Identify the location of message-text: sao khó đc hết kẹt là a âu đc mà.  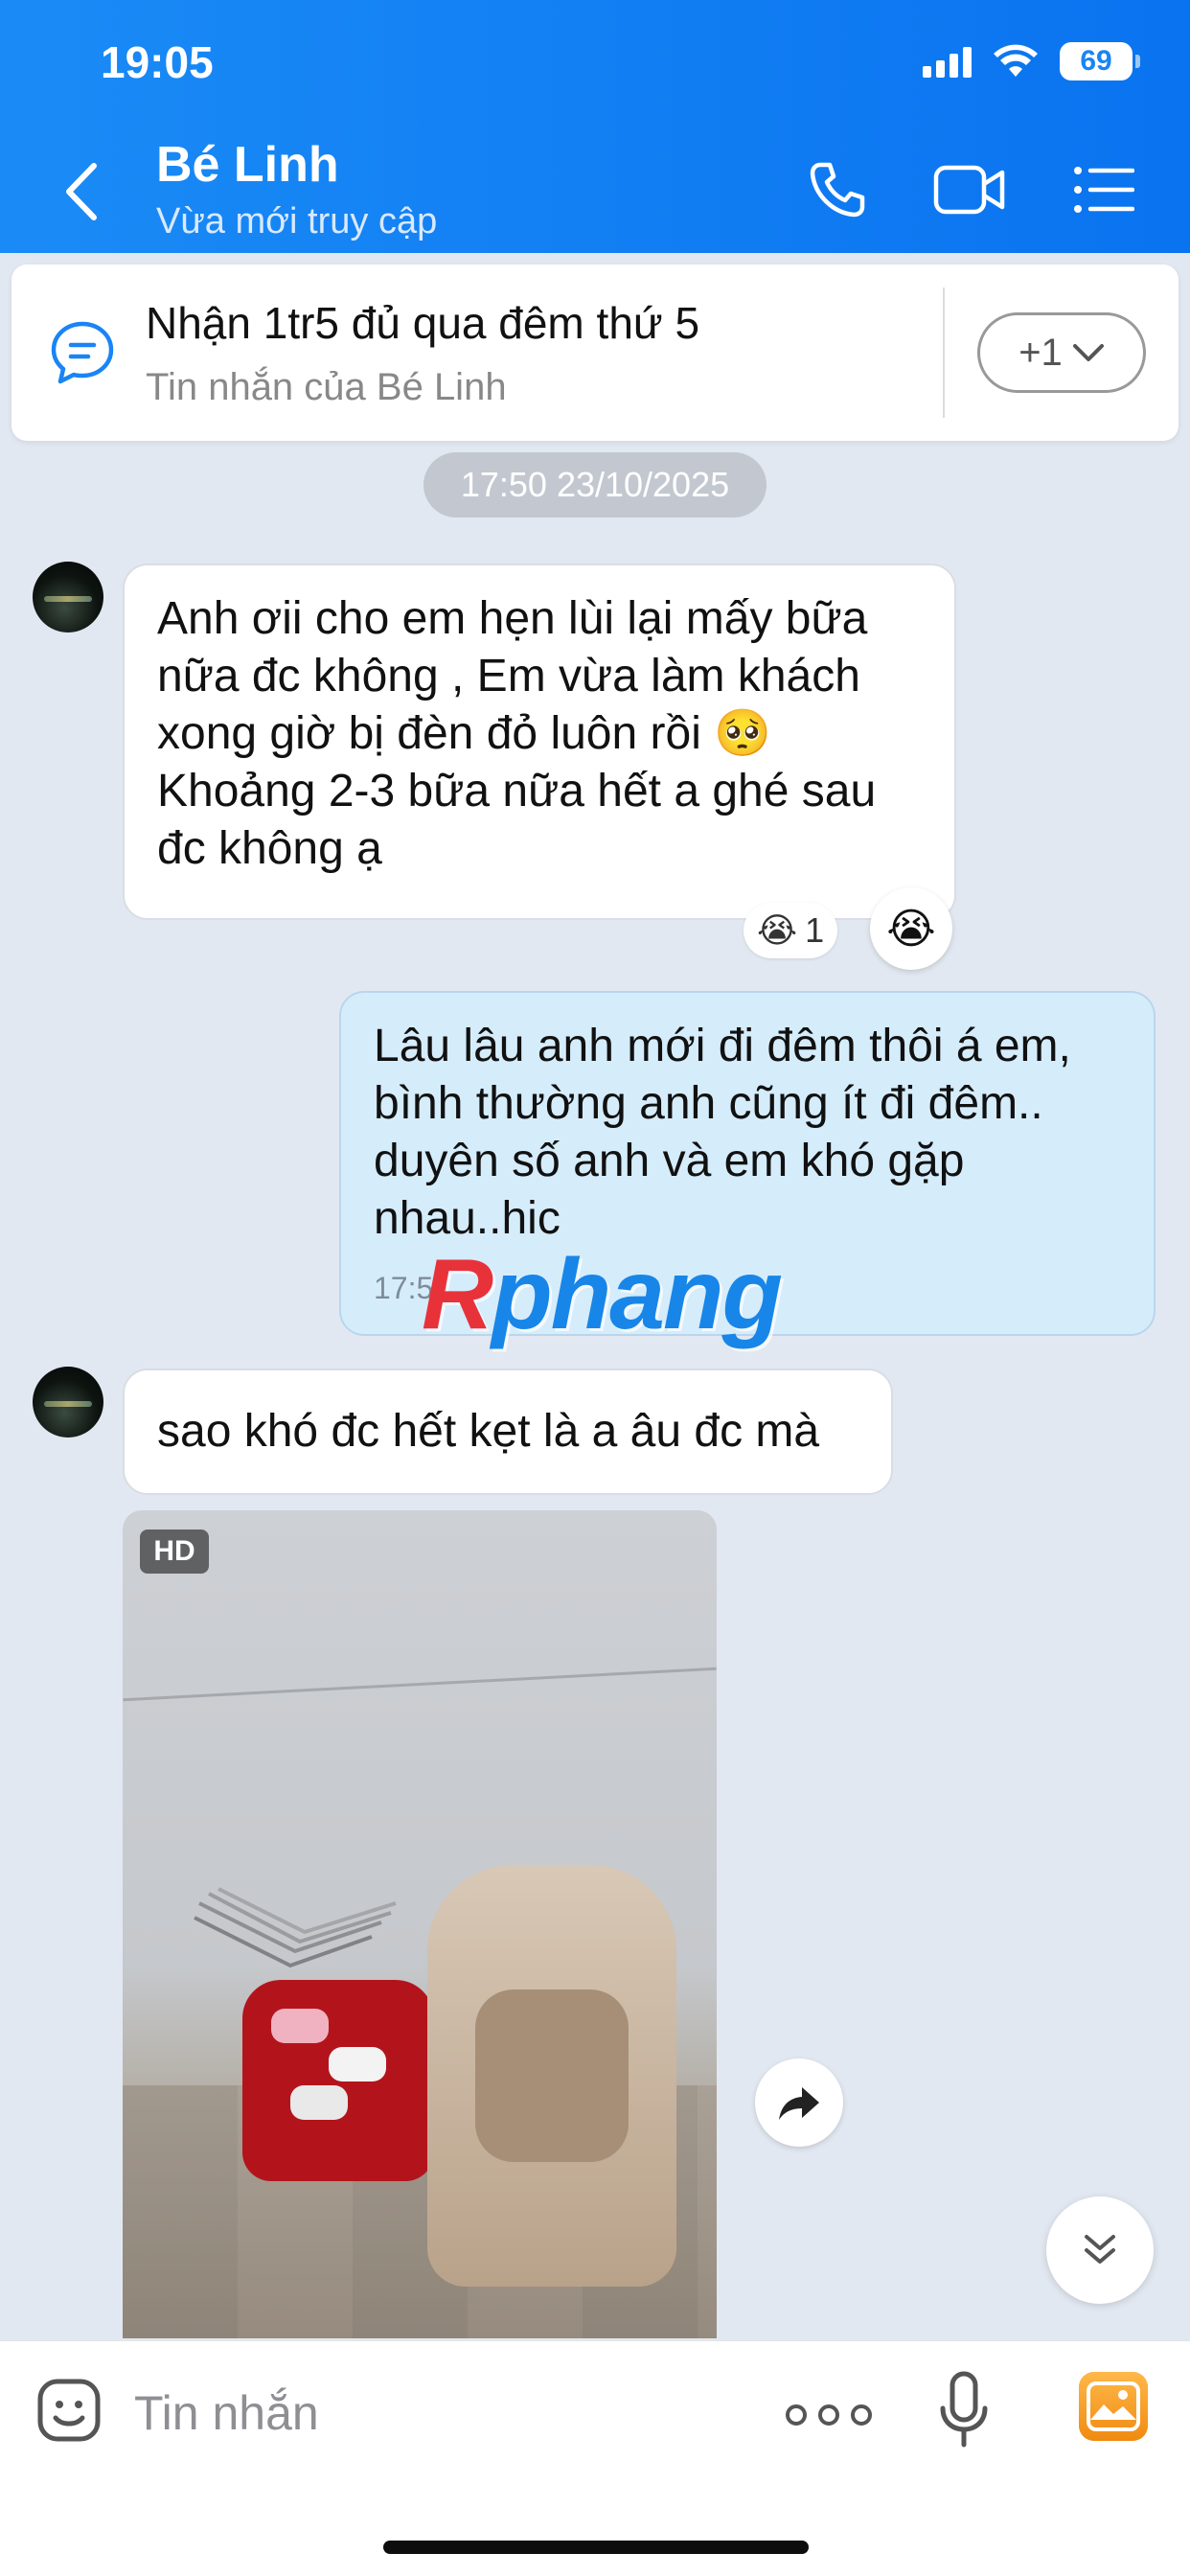
(489, 1431).